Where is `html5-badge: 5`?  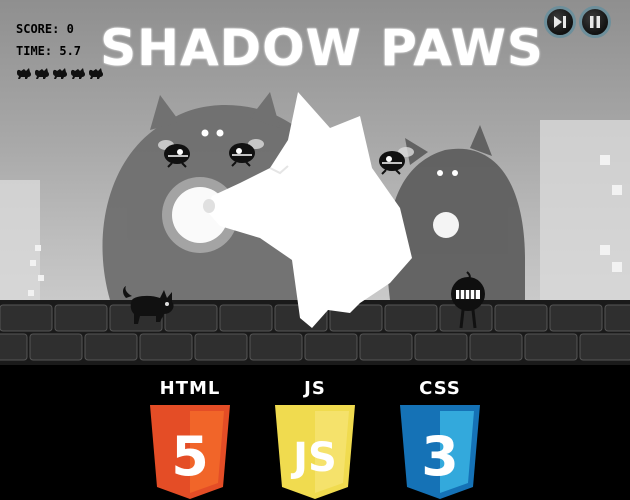 html5-badge: 5 is located at coordinates (190, 456).